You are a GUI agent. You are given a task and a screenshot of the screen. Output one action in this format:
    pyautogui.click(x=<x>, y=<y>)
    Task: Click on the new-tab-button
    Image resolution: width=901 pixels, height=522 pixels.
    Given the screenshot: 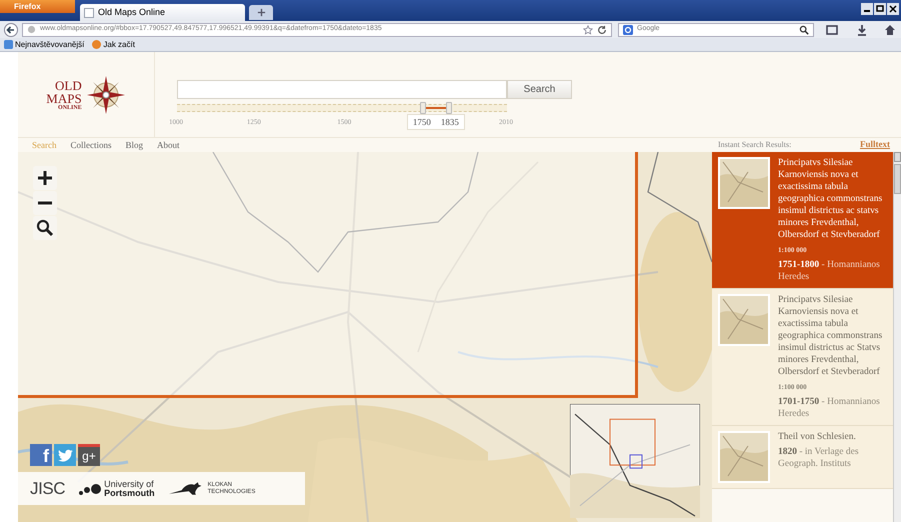 What is the action you would take?
    pyautogui.click(x=261, y=12)
    